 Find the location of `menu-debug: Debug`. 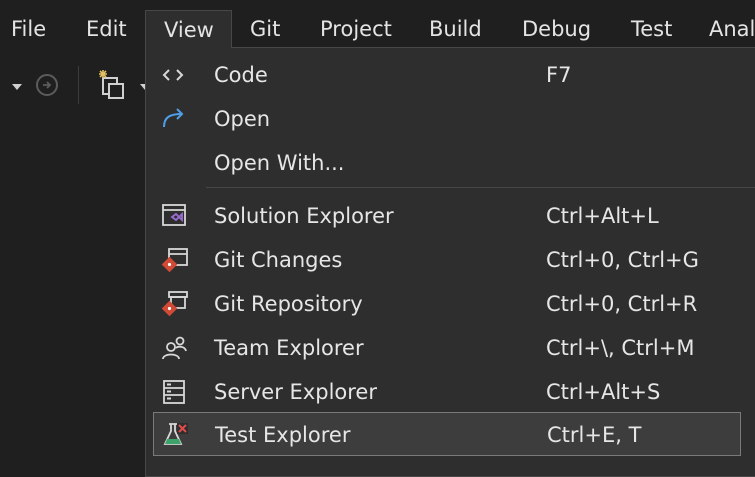

menu-debug: Debug is located at coordinates (556, 29).